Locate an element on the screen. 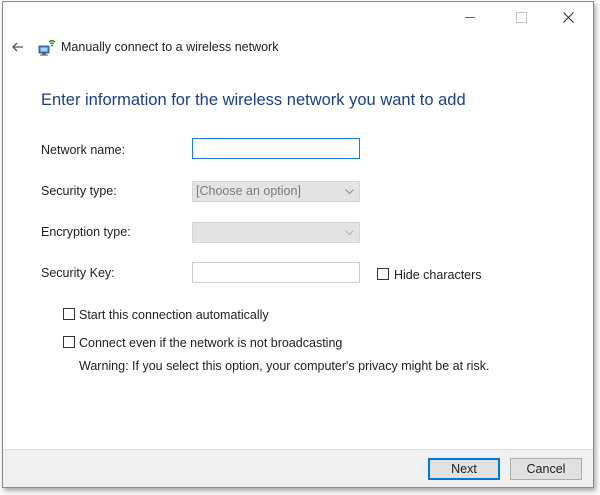 This screenshot has width=600, height=495. dialog-footer: Next Cancel is located at coordinates (298, 468).